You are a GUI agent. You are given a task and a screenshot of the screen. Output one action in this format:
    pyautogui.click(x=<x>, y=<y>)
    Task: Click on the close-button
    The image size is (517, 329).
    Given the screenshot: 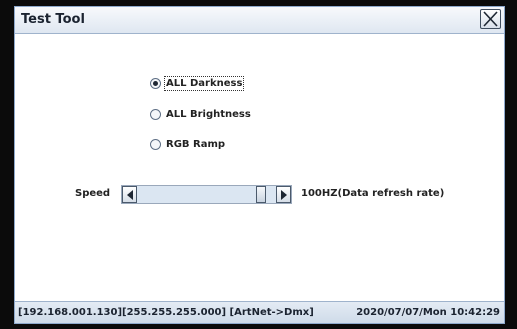 What is the action you would take?
    pyautogui.click(x=490, y=19)
    